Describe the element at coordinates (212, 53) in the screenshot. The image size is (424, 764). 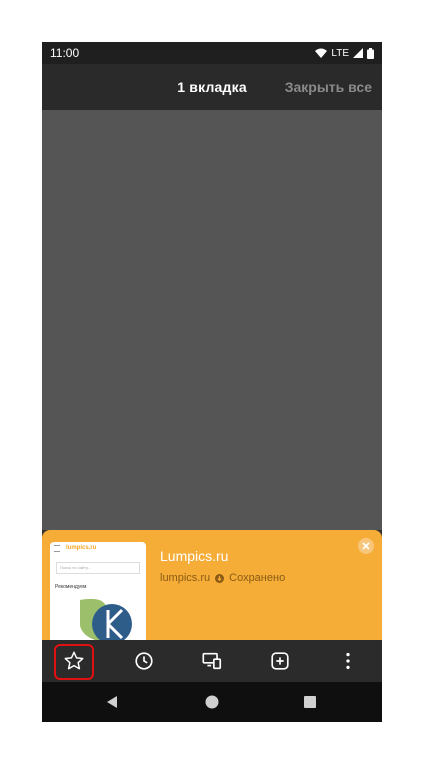
I see `status-bar: 11:00 LTE` at that location.